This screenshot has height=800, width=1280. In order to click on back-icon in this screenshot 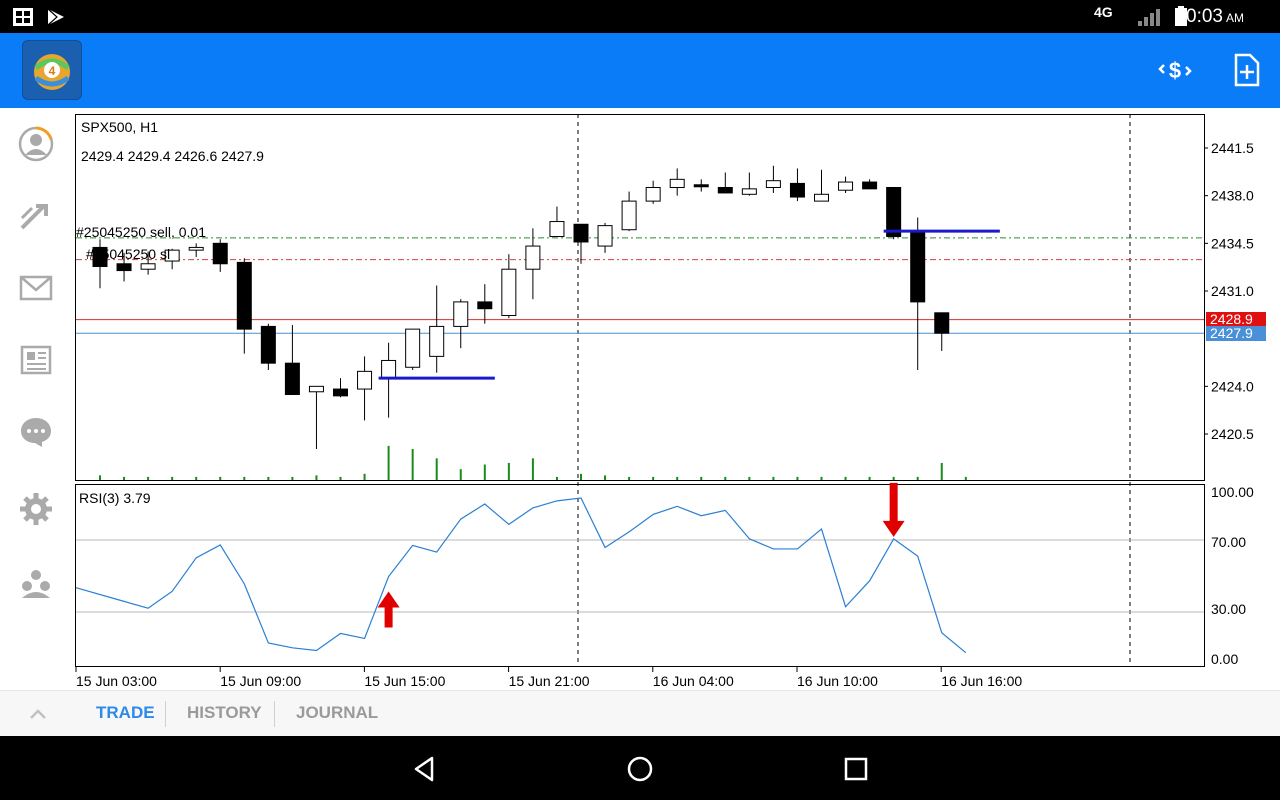, I will do `click(425, 769)`.